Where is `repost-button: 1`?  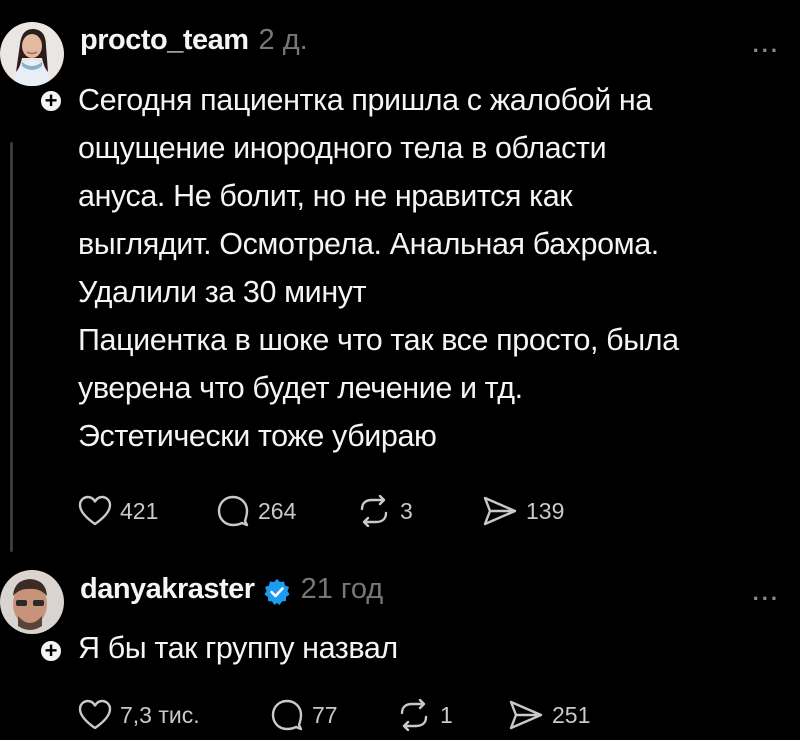 repost-button: 1 is located at coordinates (424, 715).